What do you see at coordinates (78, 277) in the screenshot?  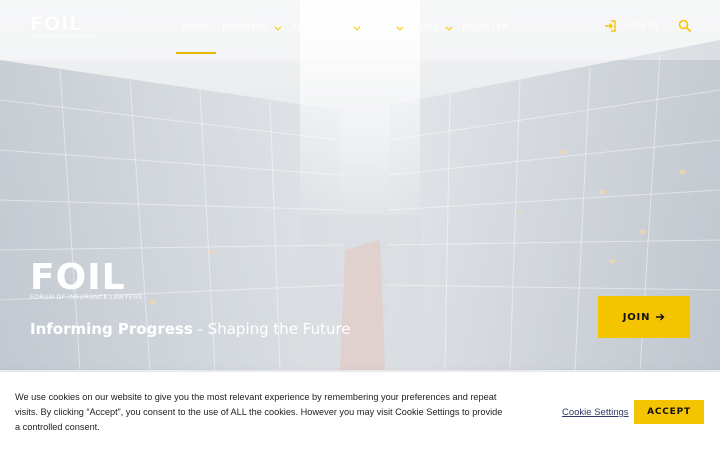 I see `hero-logo-mark: FOIL` at bounding box center [78, 277].